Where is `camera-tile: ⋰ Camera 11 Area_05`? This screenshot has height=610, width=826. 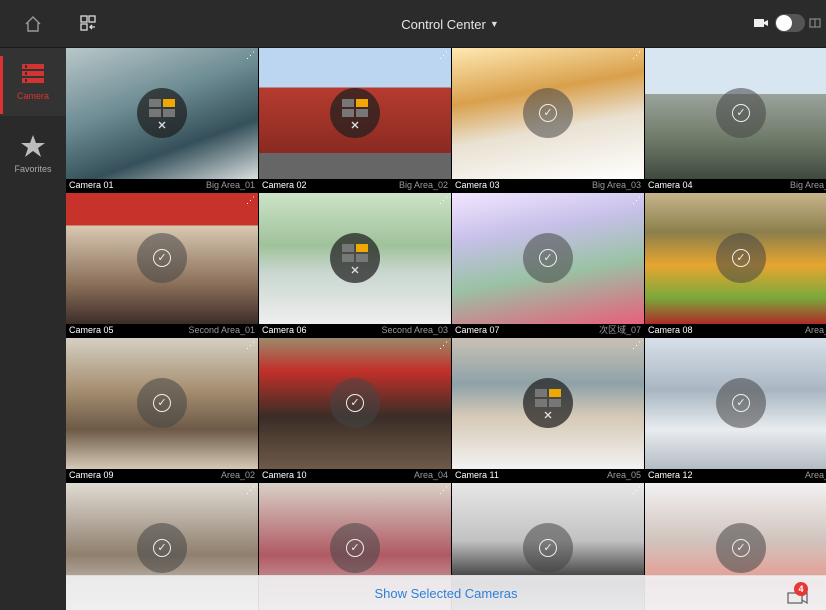
camera-tile: ⋰ Camera 11 Area_05 is located at coordinates (548, 410).